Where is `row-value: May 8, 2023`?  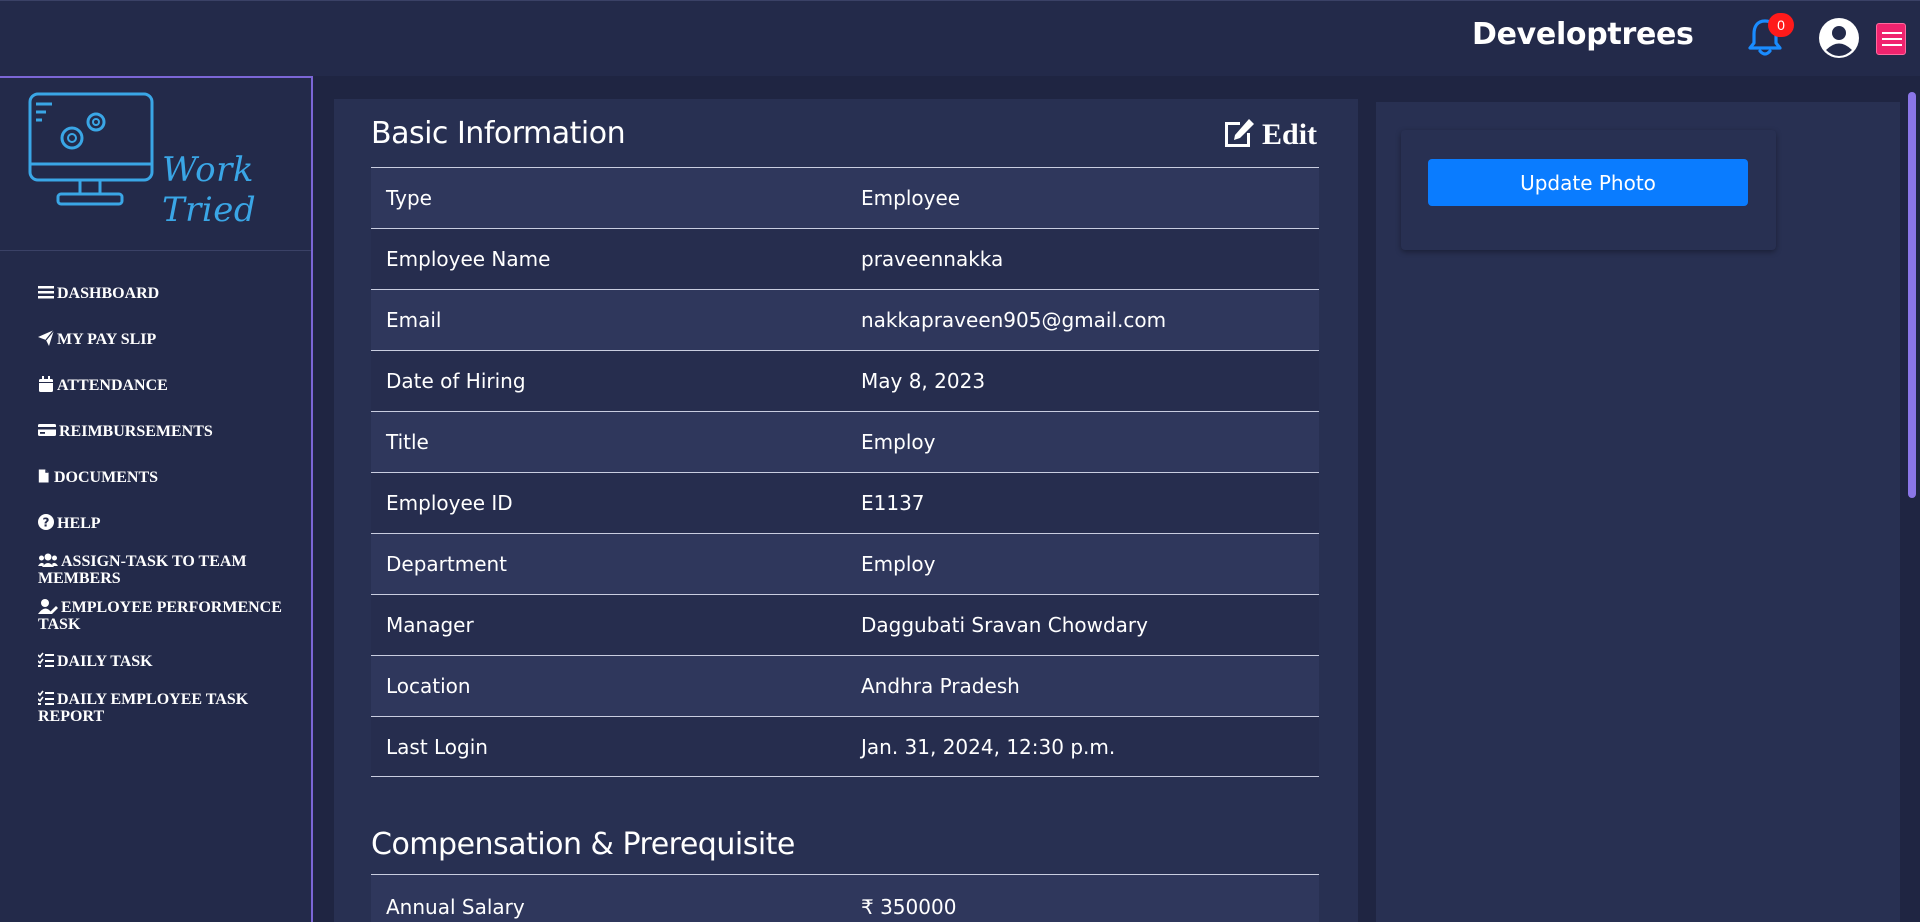
row-value: May 8, 2023 is located at coordinates (923, 381).